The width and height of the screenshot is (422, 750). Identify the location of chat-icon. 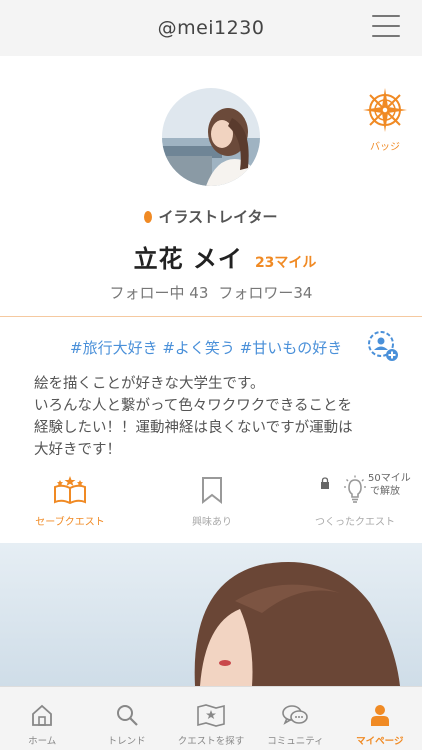
(295, 715).